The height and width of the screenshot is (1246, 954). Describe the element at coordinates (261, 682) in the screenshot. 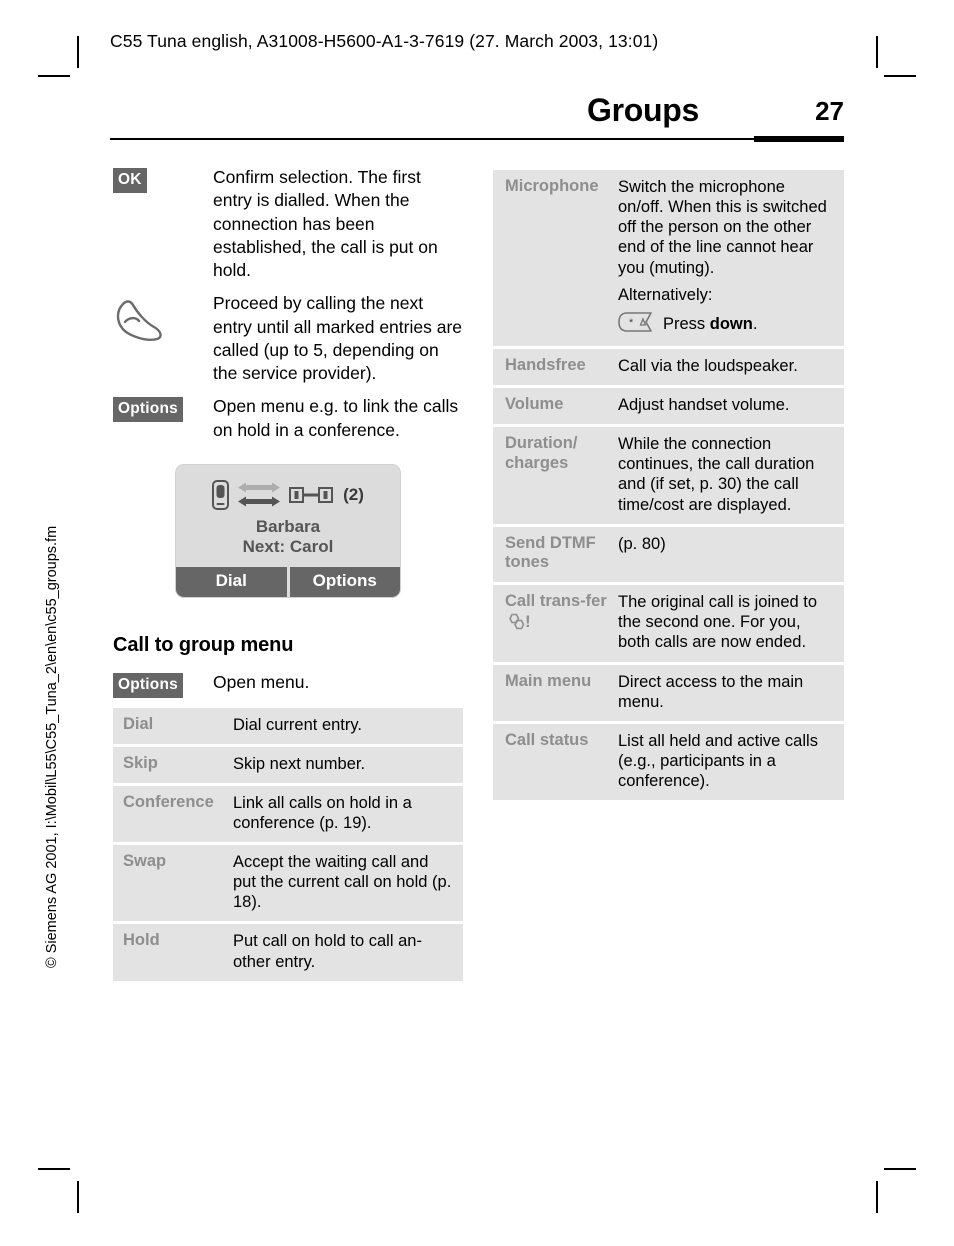

I see `definition-text: Open menu.` at that location.